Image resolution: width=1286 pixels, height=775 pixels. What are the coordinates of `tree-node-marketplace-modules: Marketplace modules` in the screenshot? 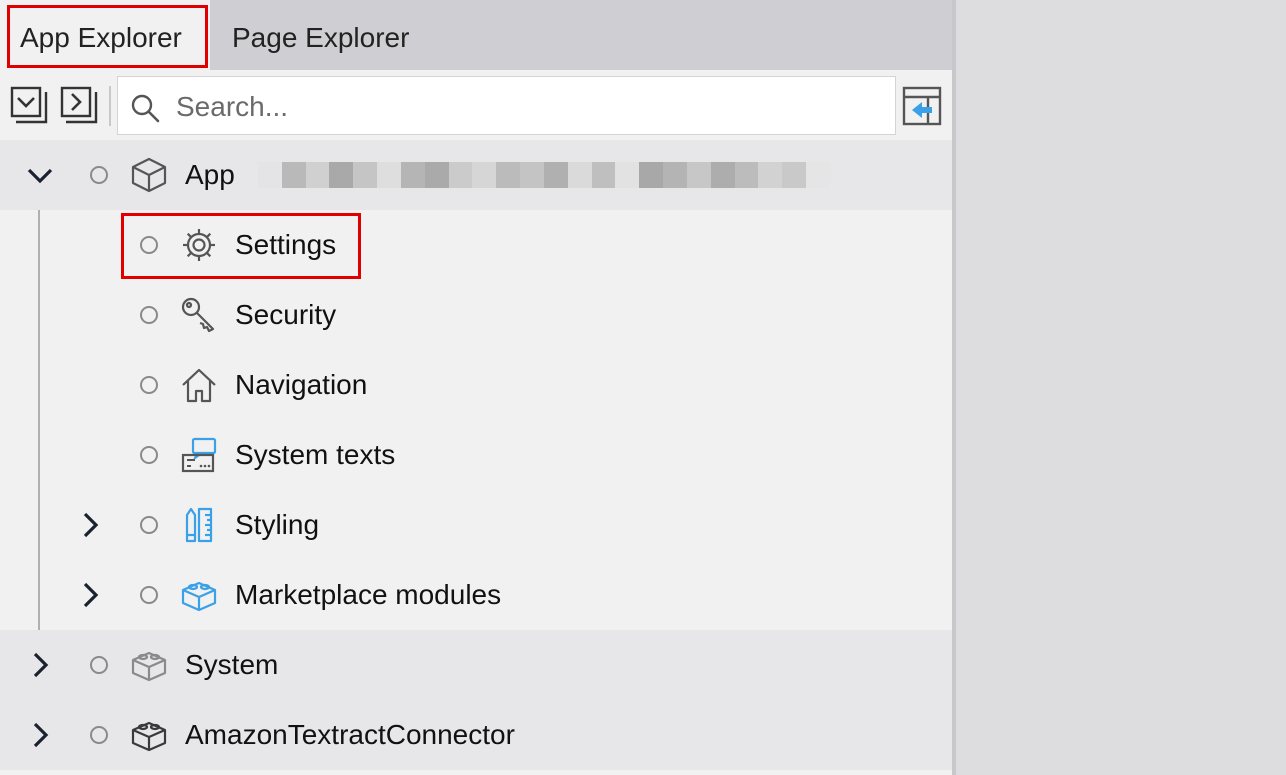 It's located at (476, 595).